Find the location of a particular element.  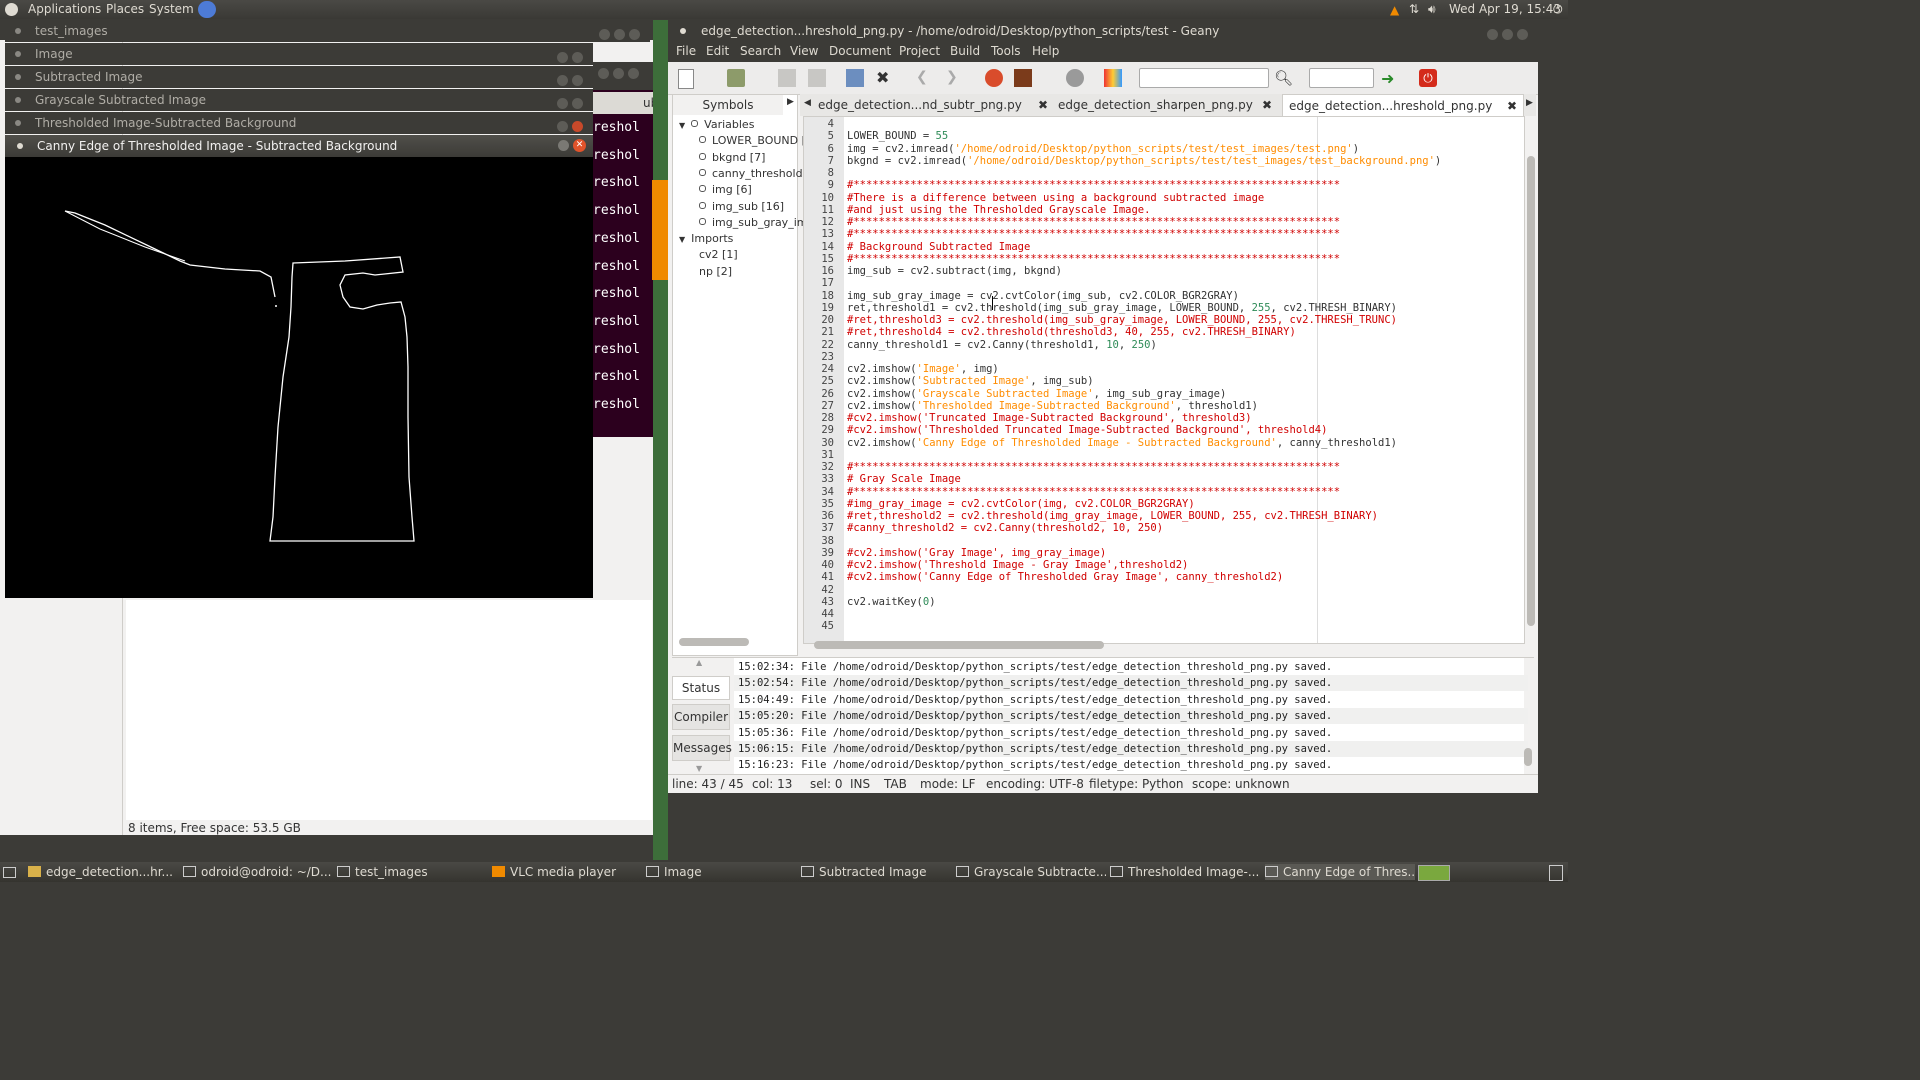

tab-compiler: Compiler is located at coordinates (701, 717).